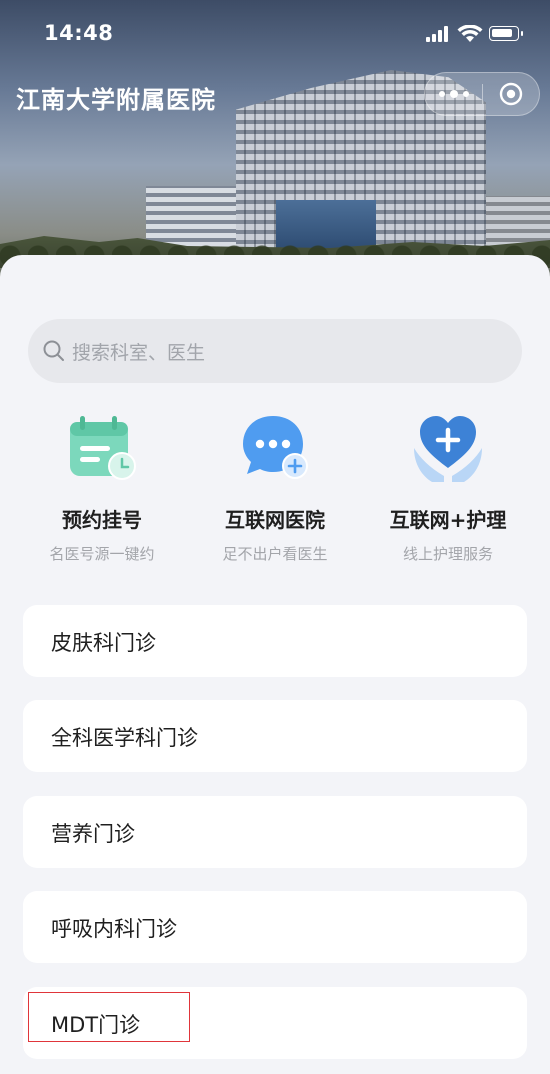  Describe the element at coordinates (454, 94) in the screenshot. I see `more-options-button` at that location.